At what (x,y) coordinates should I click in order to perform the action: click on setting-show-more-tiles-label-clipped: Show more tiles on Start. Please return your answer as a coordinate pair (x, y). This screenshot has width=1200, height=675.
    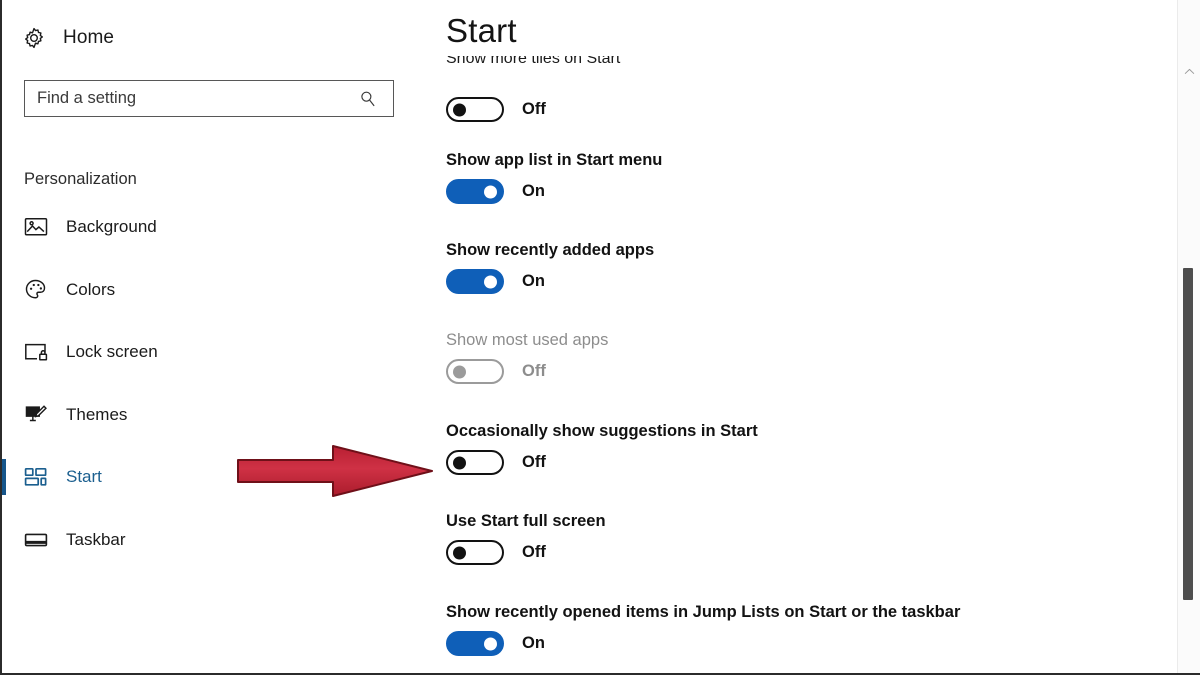
    Looking at the image, I should click on (796, 65).